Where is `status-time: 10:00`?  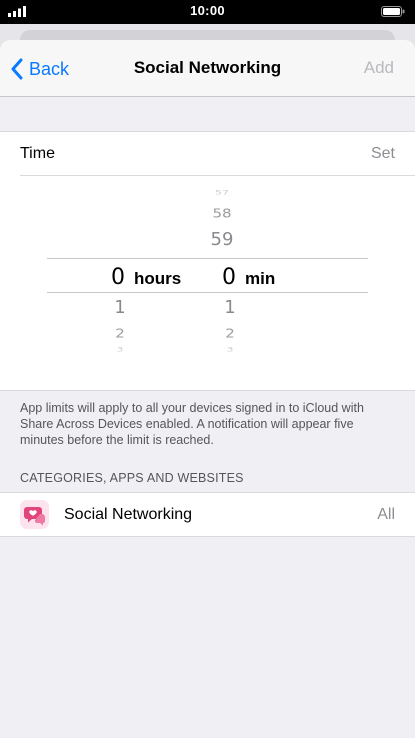
status-time: 10:00 is located at coordinates (207, 10).